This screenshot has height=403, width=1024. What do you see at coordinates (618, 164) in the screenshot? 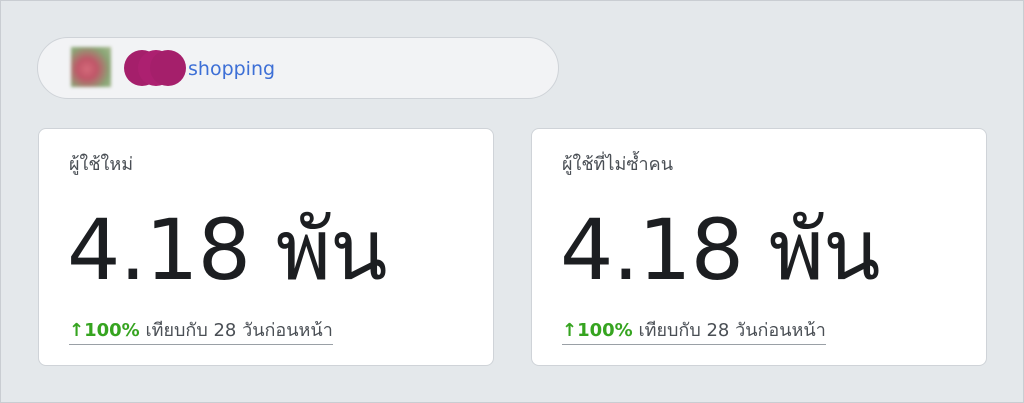
I see `metric-title: ผู้ใช้ที่ไม่ซ้ำคน` at bounding box center [618, 164].